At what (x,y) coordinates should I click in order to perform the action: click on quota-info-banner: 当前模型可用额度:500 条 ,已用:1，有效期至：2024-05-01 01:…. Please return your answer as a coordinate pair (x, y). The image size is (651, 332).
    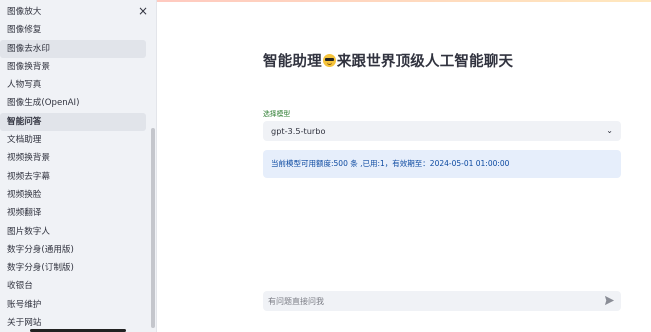
    Looking at the image, I should click on (442, 164).